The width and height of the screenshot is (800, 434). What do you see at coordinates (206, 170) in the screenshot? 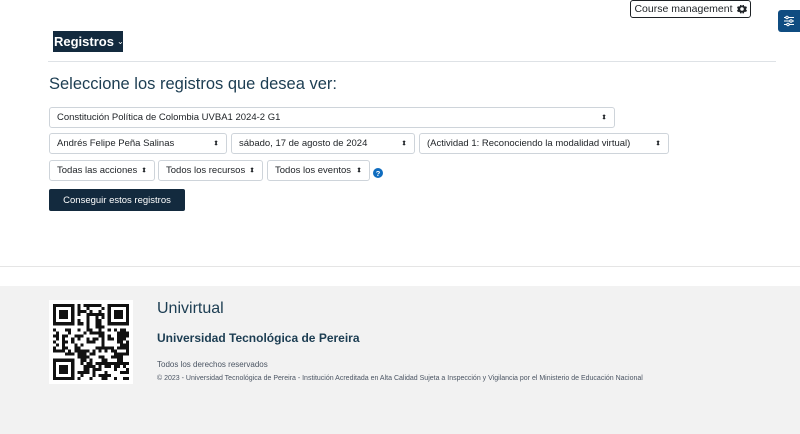
I see `resources-select-value: Todos los recursos` at bounding box center [206, 170].